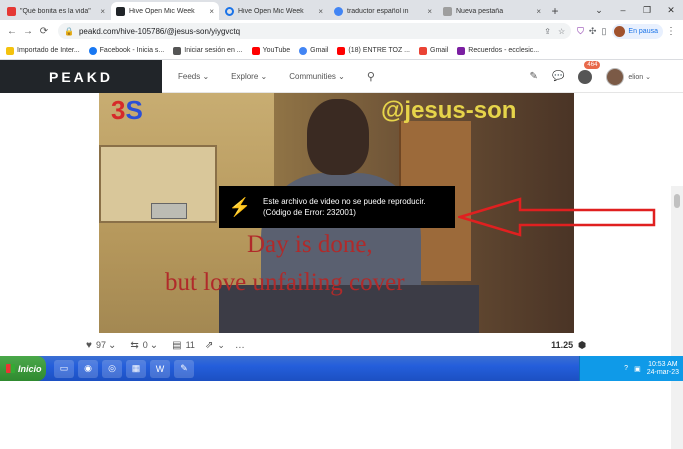 This screenshot has width=683, height=449. I want to click on menu-explore: Explore ⌄, so click(249, 76).